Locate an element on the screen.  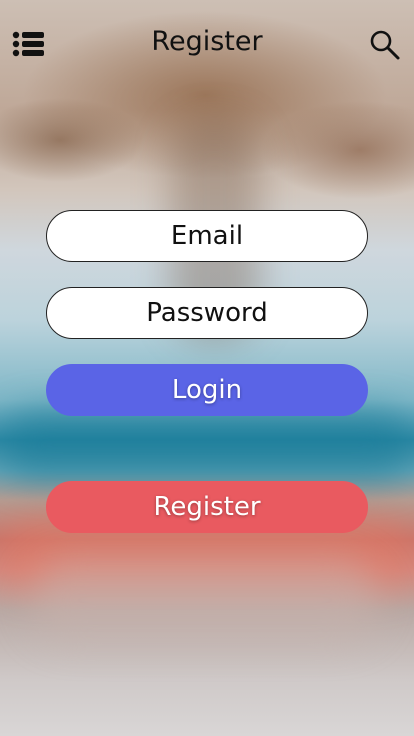
register-button-label: Register is located at coordinates (207, 507).